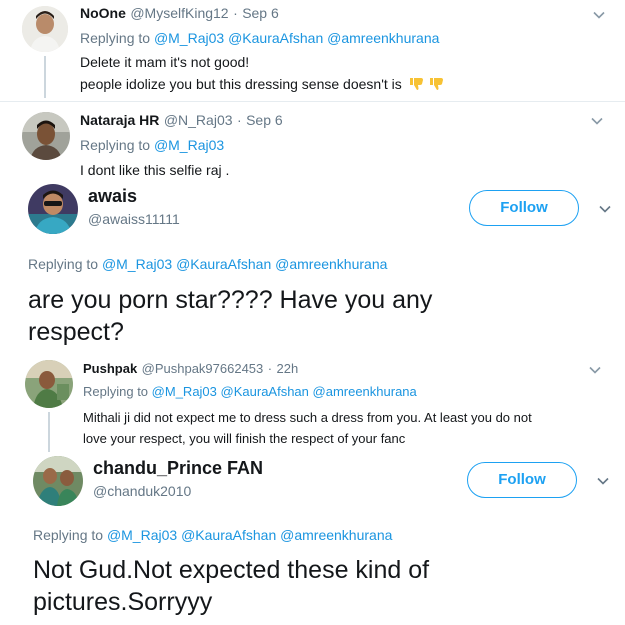 The height and width of the screenshot is (625, 625). I want to click on display-name: Nataraja HR, so click(119, 120).